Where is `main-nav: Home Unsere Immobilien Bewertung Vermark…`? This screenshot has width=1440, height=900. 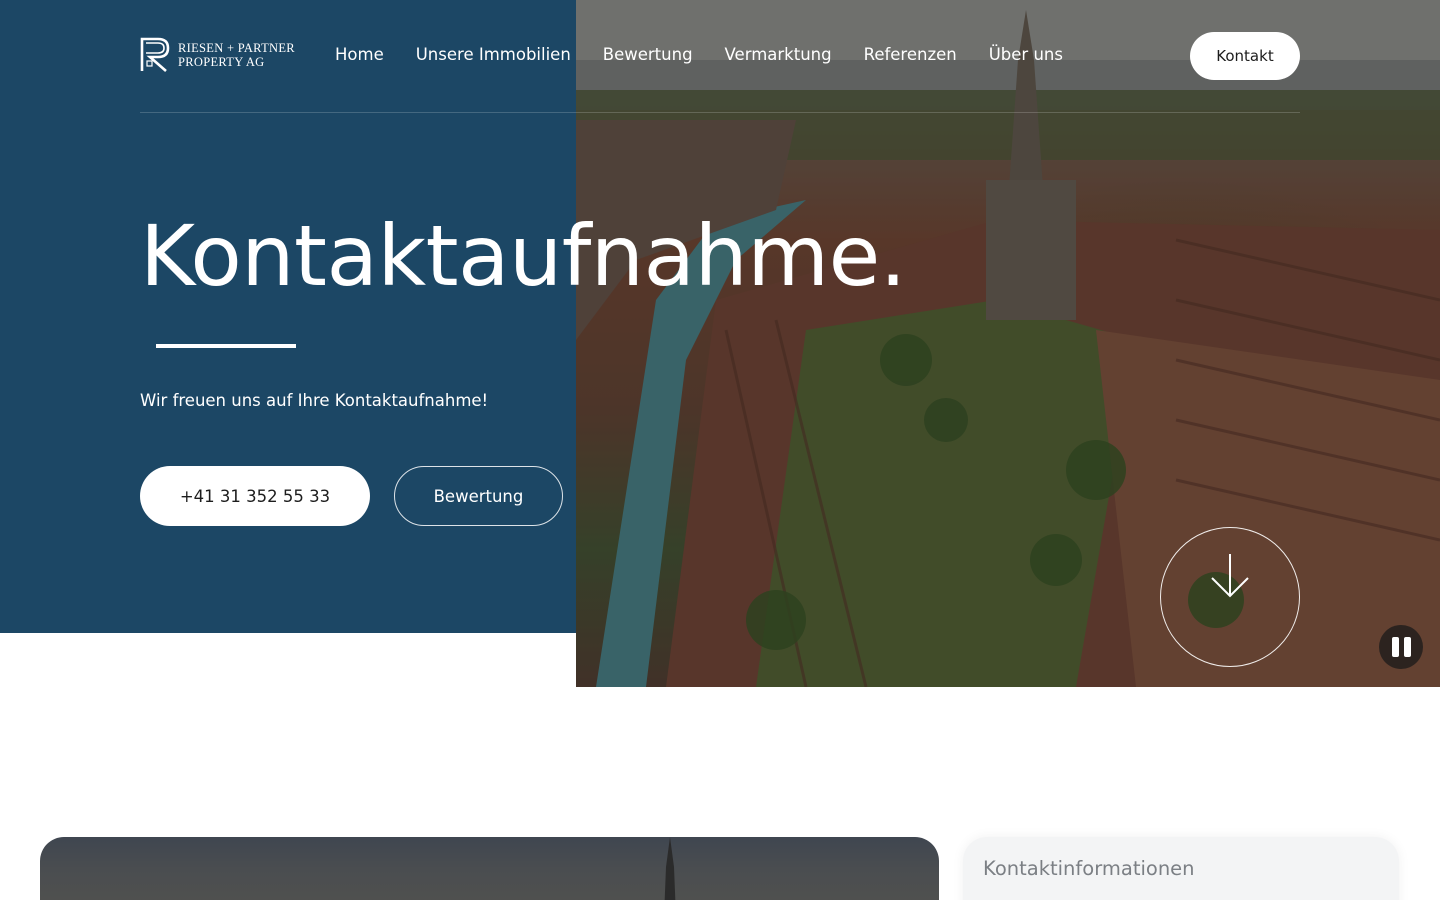
main-nav: Home Unsere Immobilien Bewertung Vermark… is located at coordinates (699, 55).